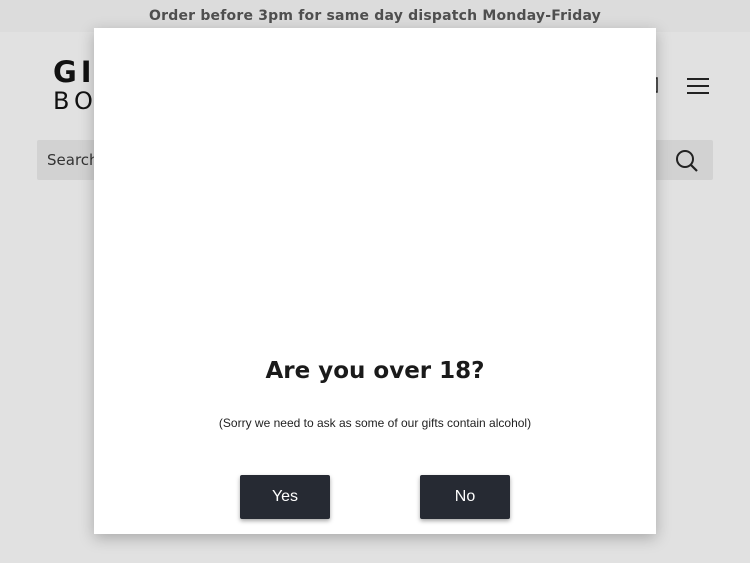 This screenshot has width=750, height=563. What do you see at coordinates (74, 72) in the screenshot?
I see `logo-line1: GI` at bounding box center [74, 72].